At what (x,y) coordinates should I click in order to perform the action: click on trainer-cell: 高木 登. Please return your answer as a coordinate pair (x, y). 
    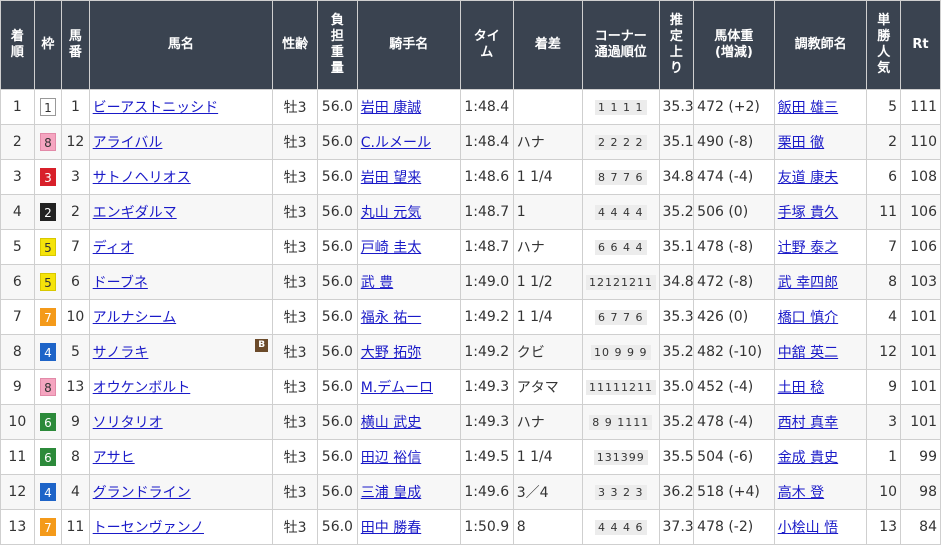
    Looking at the image, I should click on (820, 492).